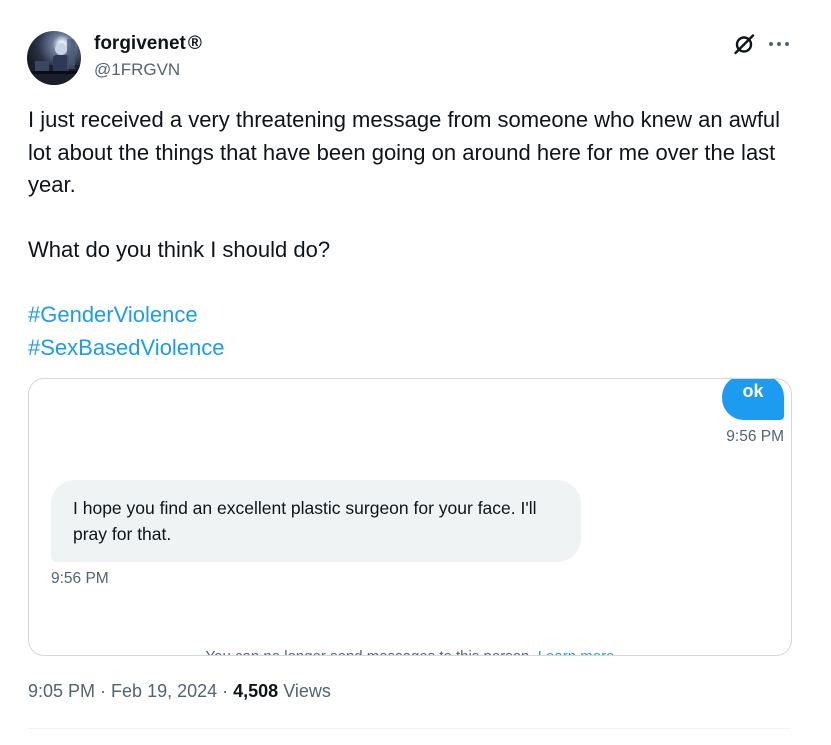 Image resolution: width=831 pixels, height=745 pixels. I want to click on author-handle: @1FRGVN, so click(137, 70).